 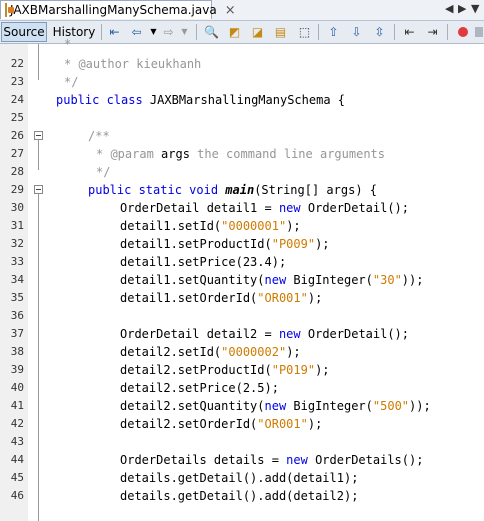 I want to click on code-text: details.getDetail().add(detail2);, so click(x=239, y=496).